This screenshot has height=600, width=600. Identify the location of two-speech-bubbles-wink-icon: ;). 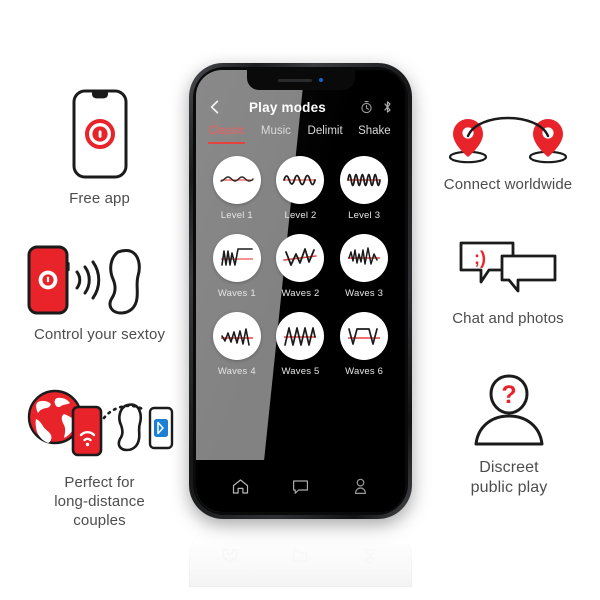
(508, 269).